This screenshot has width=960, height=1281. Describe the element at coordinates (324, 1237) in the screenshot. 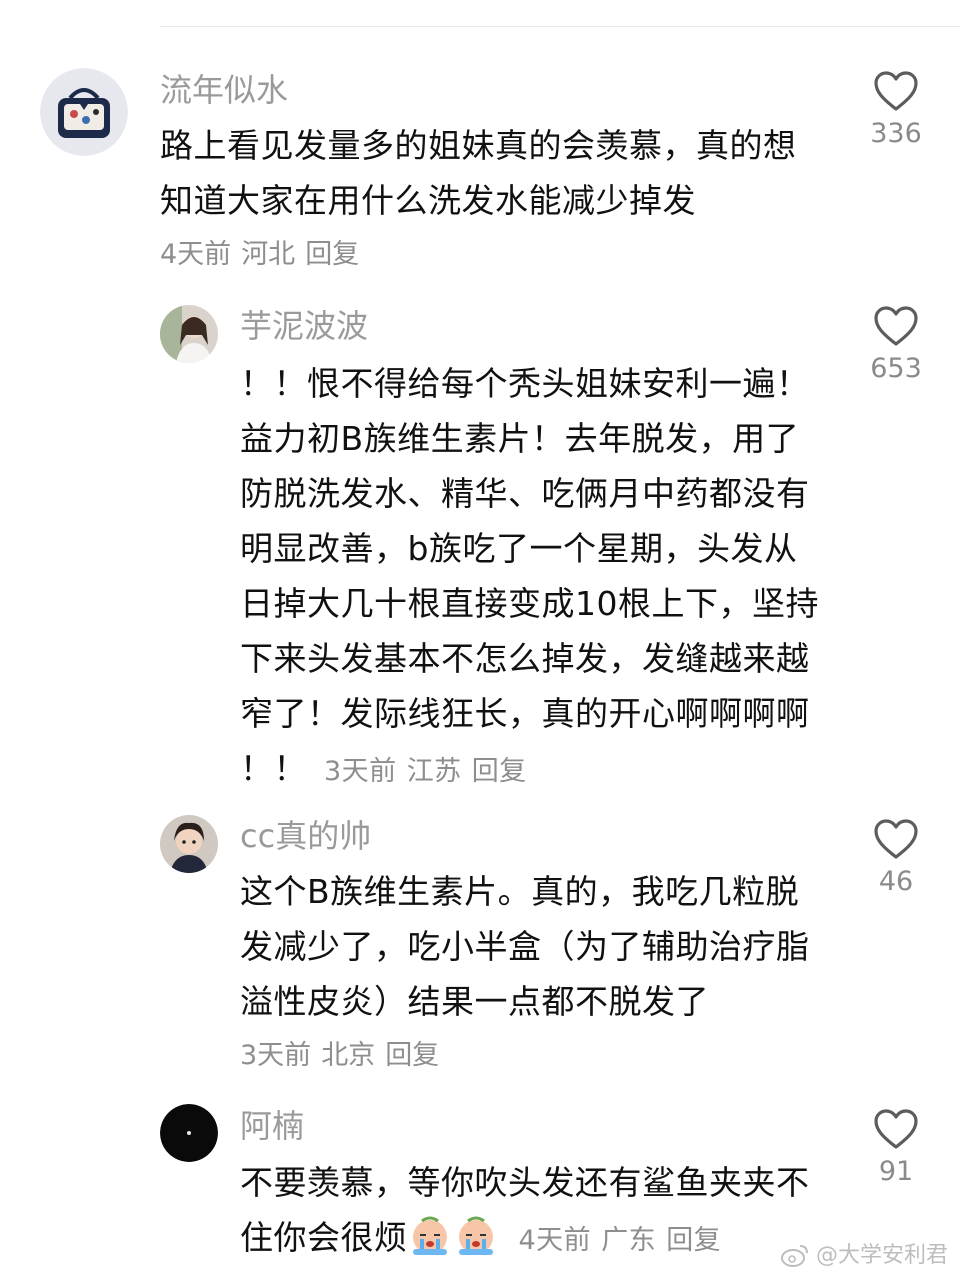

I see `comment-line: 住你会很烦` at that location.